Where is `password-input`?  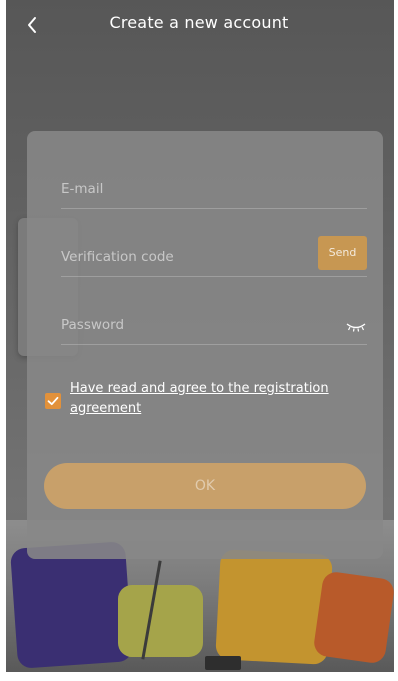 password-input is located at coordinates (186, 325).